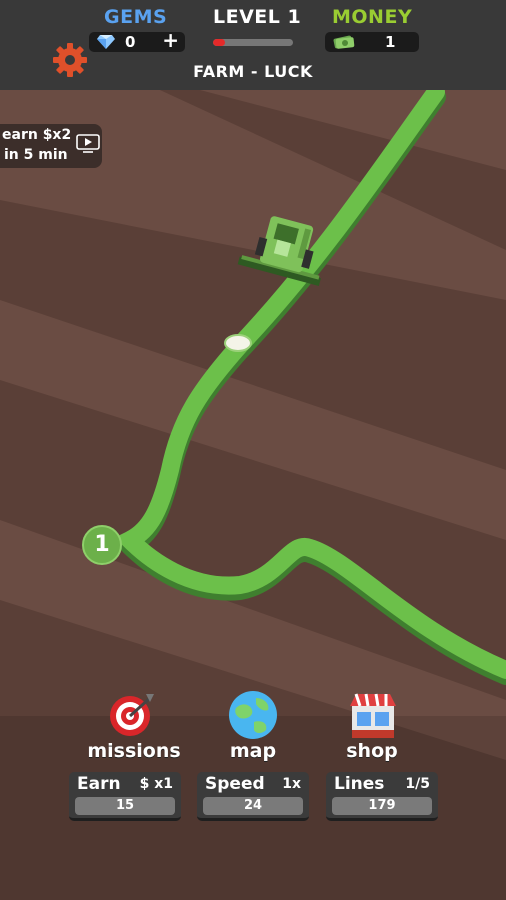 Image resolution: width=506 pixels, height=900 pixels. Describe the element at coordinates (70, 60) in the screenshot. I see `gear-icon` at that location.